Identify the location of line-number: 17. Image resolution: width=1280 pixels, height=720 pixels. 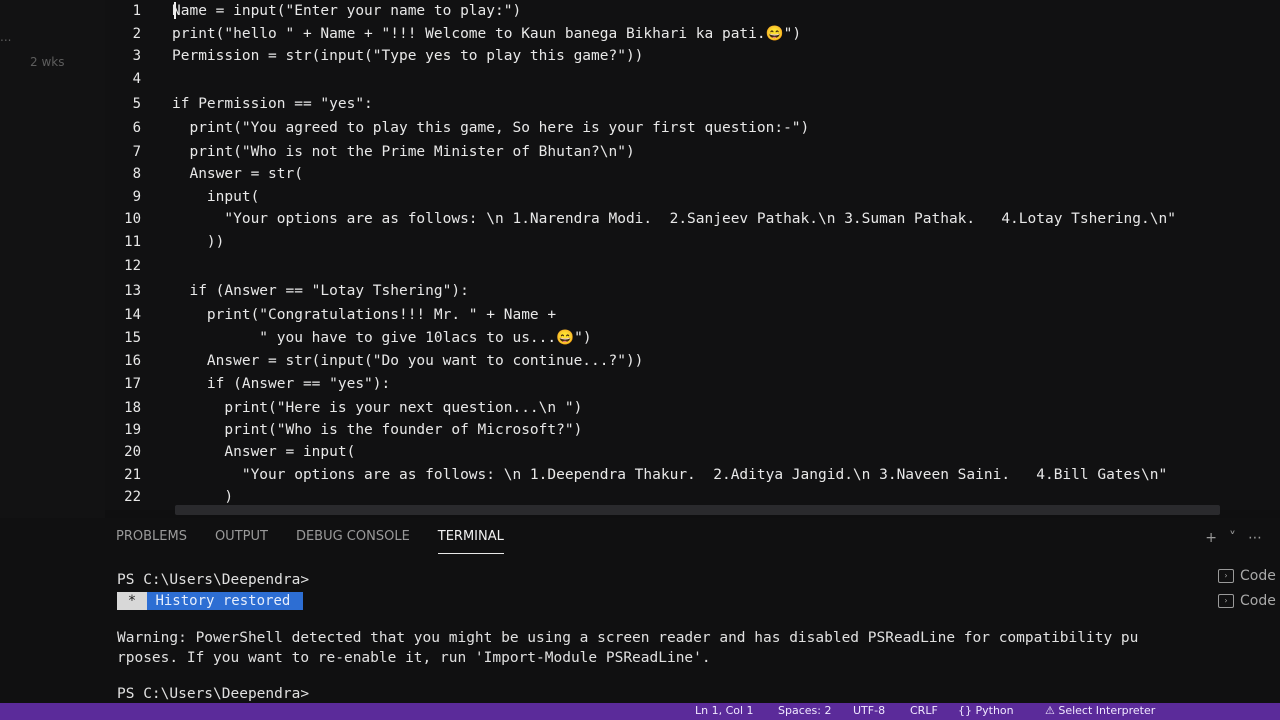
(132, 384).